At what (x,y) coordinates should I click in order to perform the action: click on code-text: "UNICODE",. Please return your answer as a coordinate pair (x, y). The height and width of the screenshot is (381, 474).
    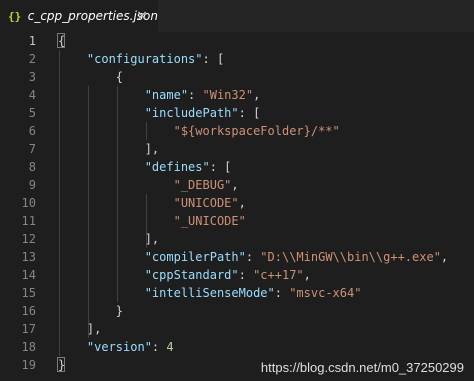
    Looking at the image, I should click on (152, 203).